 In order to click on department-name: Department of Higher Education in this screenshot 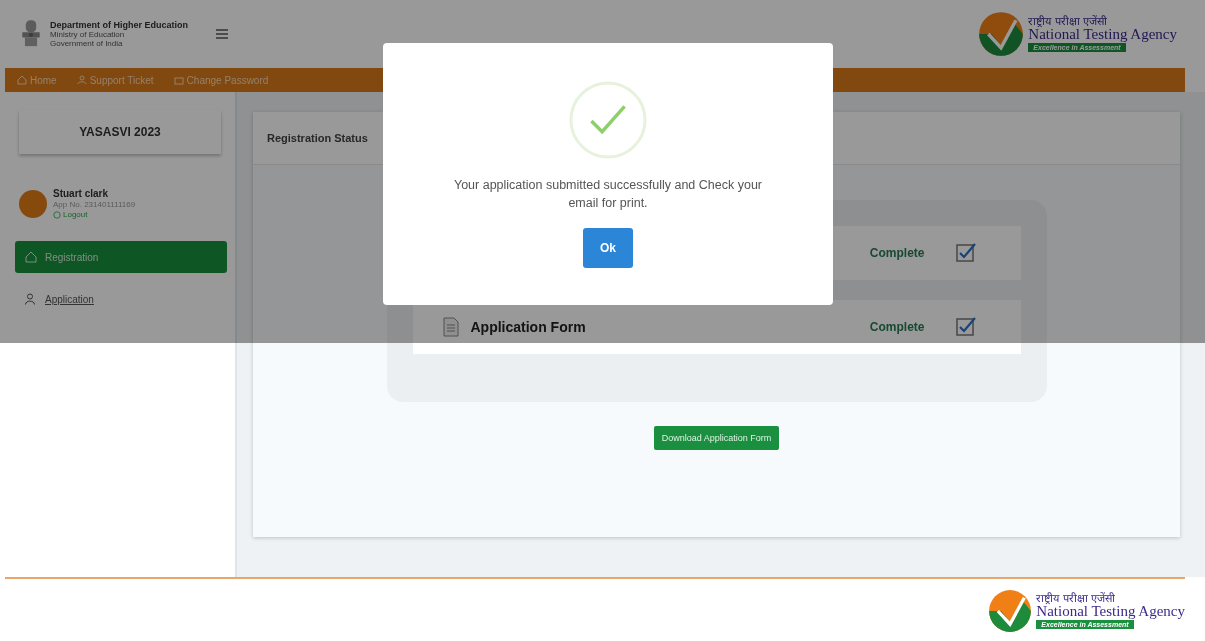, I will do `click(119, 25)`.